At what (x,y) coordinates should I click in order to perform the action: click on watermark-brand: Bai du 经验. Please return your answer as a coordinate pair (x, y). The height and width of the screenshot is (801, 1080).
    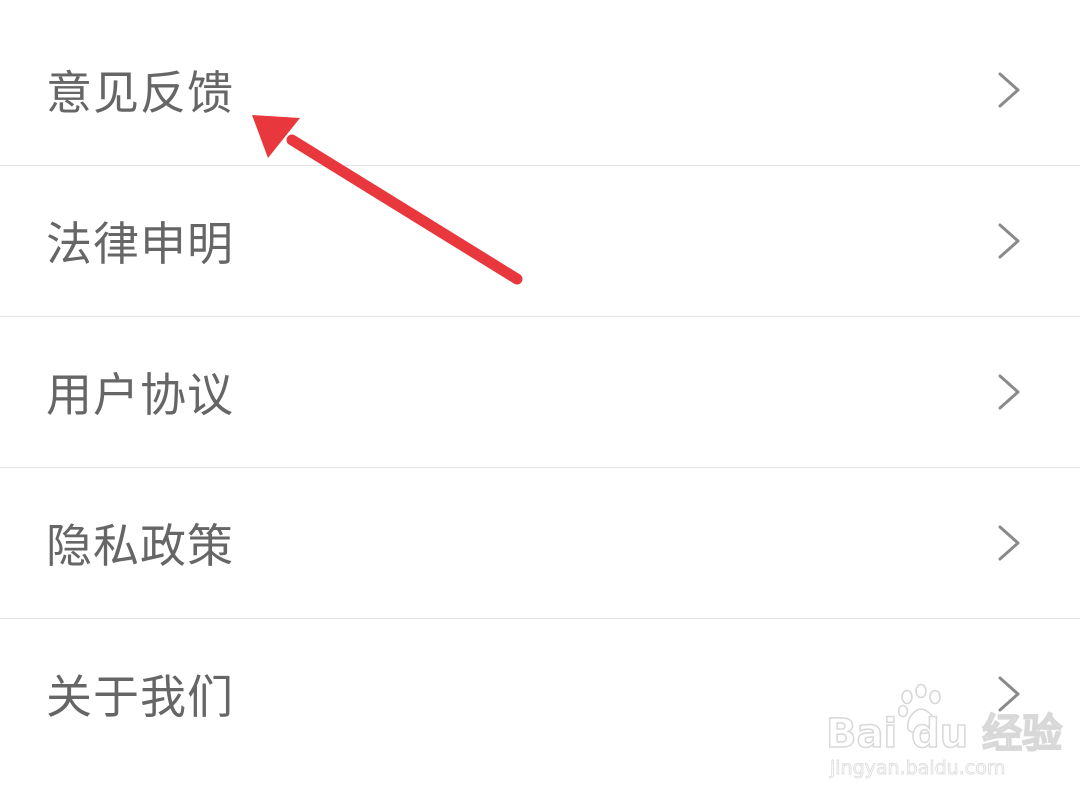
    Looking at the image, I should click on (944, 734).